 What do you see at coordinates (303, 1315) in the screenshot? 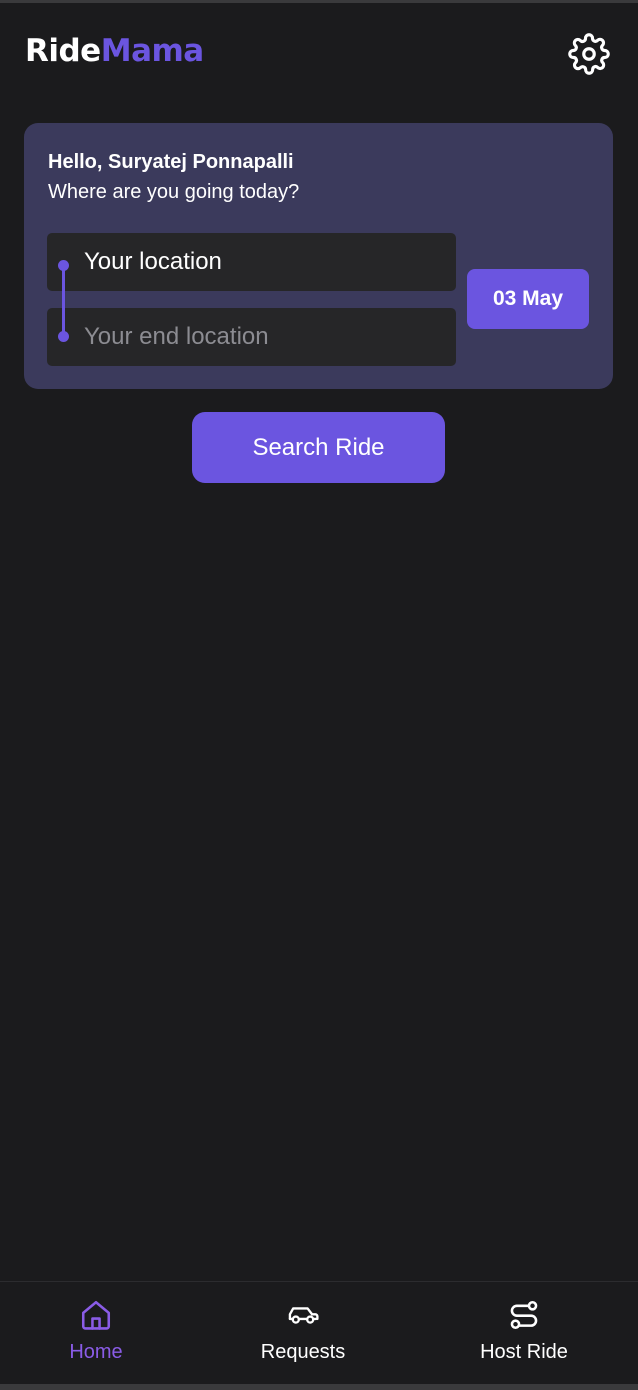
I see `car-icon` at bounding box center [303, 1315].